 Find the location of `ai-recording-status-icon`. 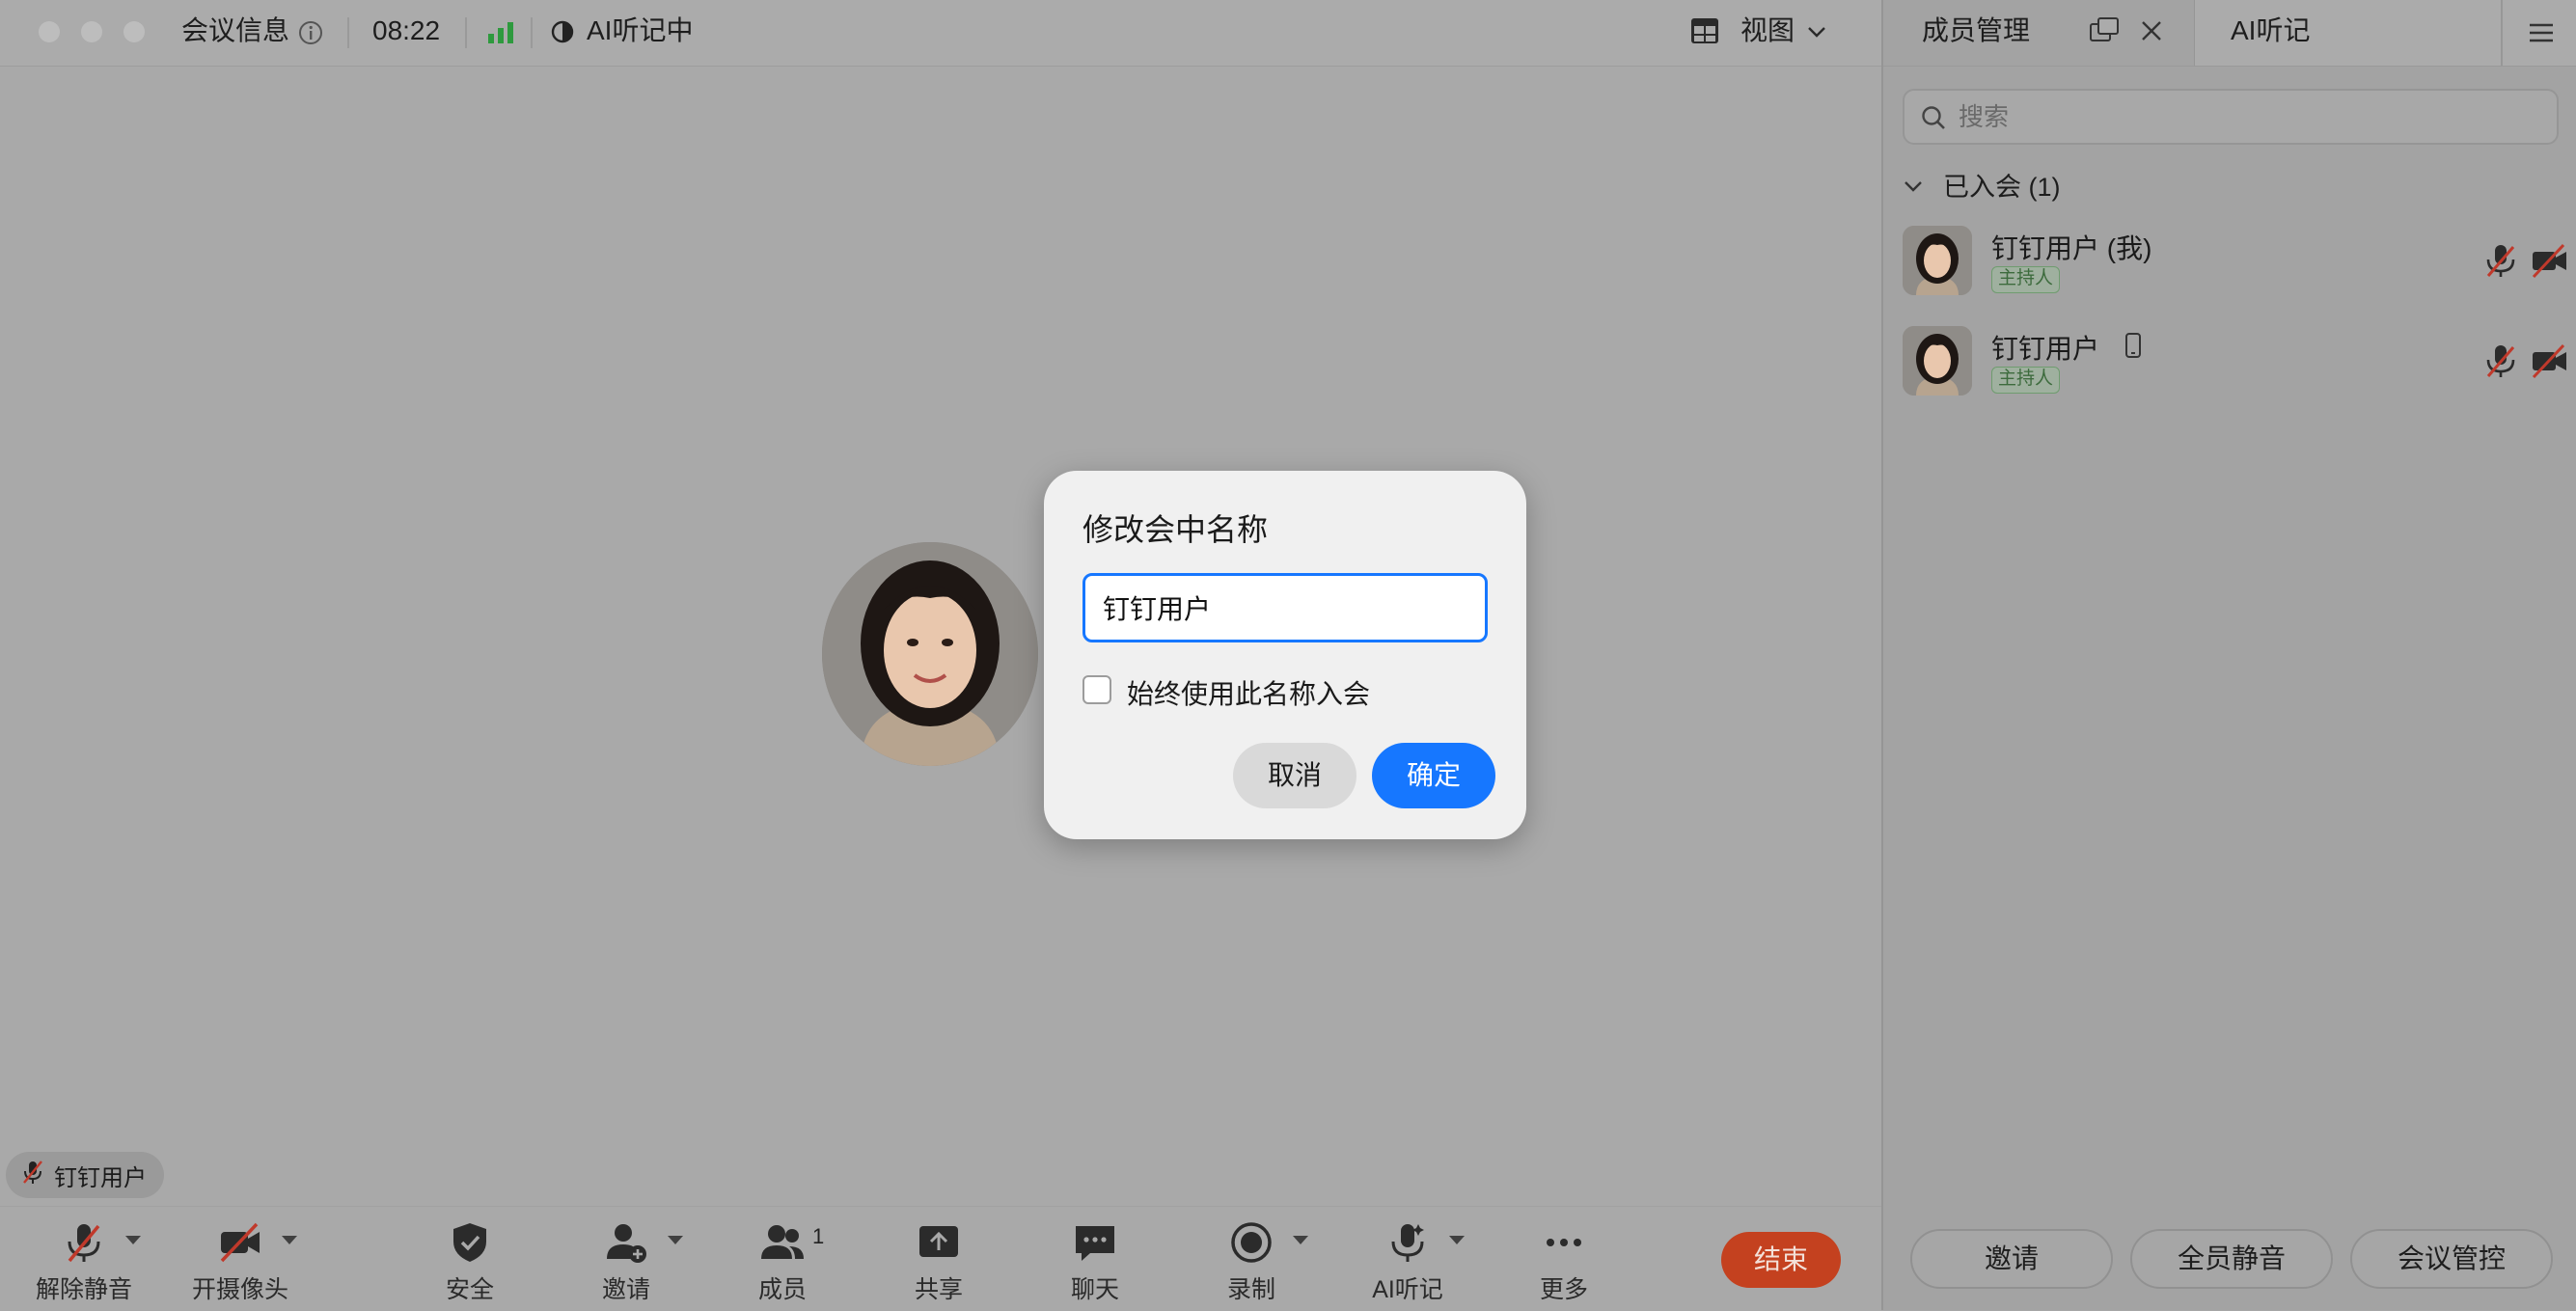

ai-recording-status-icon is located at coordinates (562, 34).